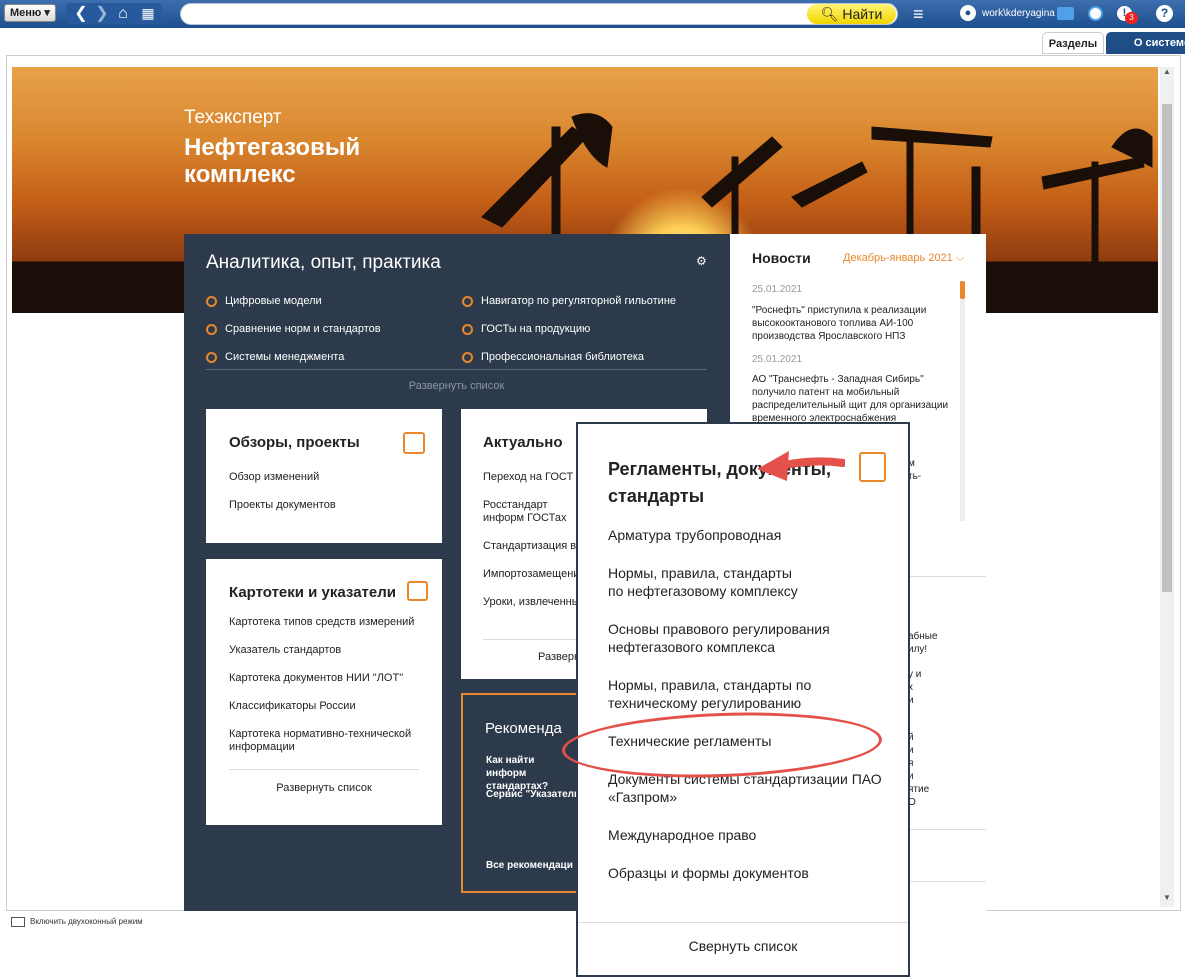 This screenshot has height=977, width=1185. Describe the element at coordinates (862, 14) in the screenshot. I see `find-label: Найти` at that location.